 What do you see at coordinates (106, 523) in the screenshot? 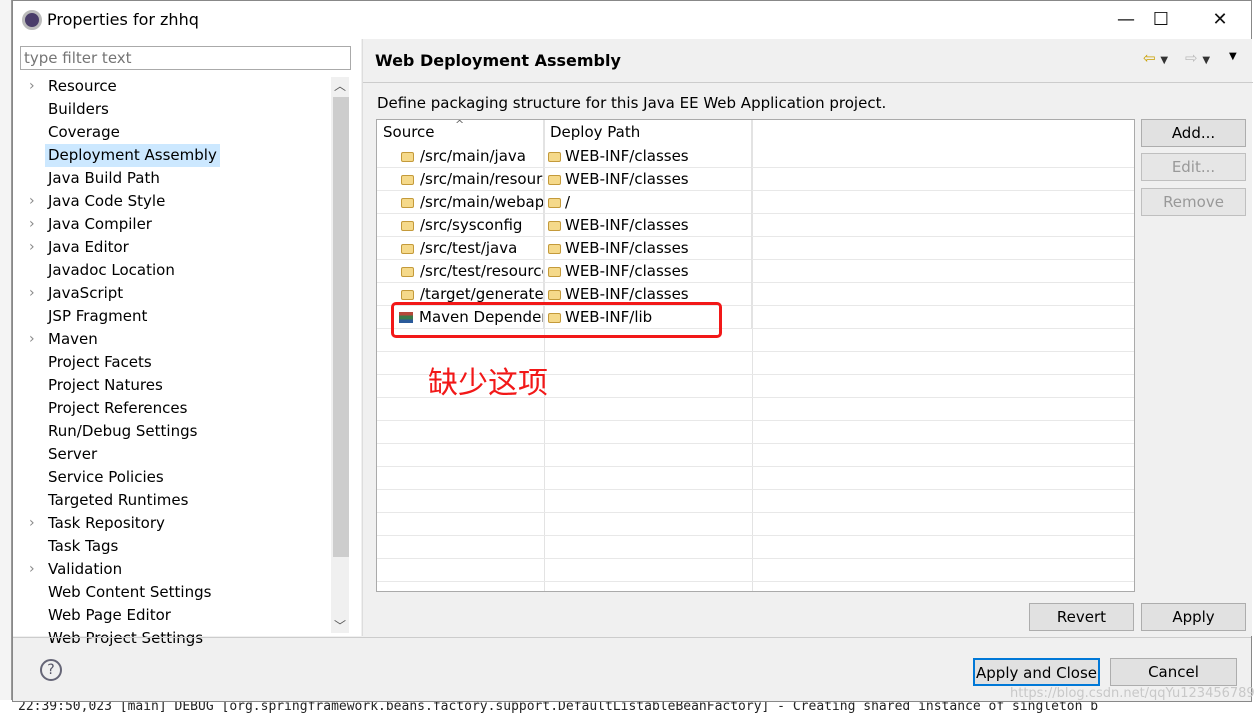
I see `tree-item: Task Repository` at bounding box center [106, 523].